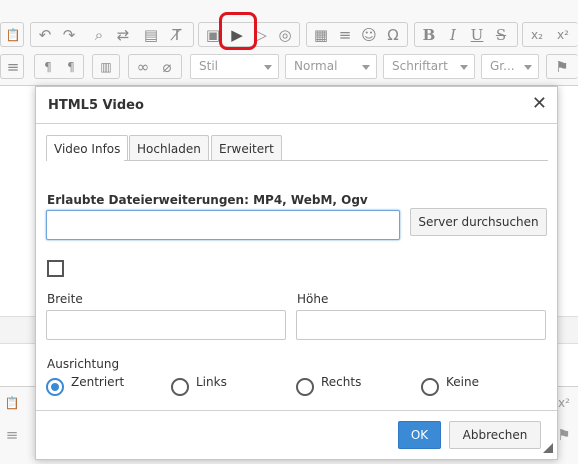 This screenshot has width=578, height=464. I want to click on templates-icon: ▥, so click(106, 66).